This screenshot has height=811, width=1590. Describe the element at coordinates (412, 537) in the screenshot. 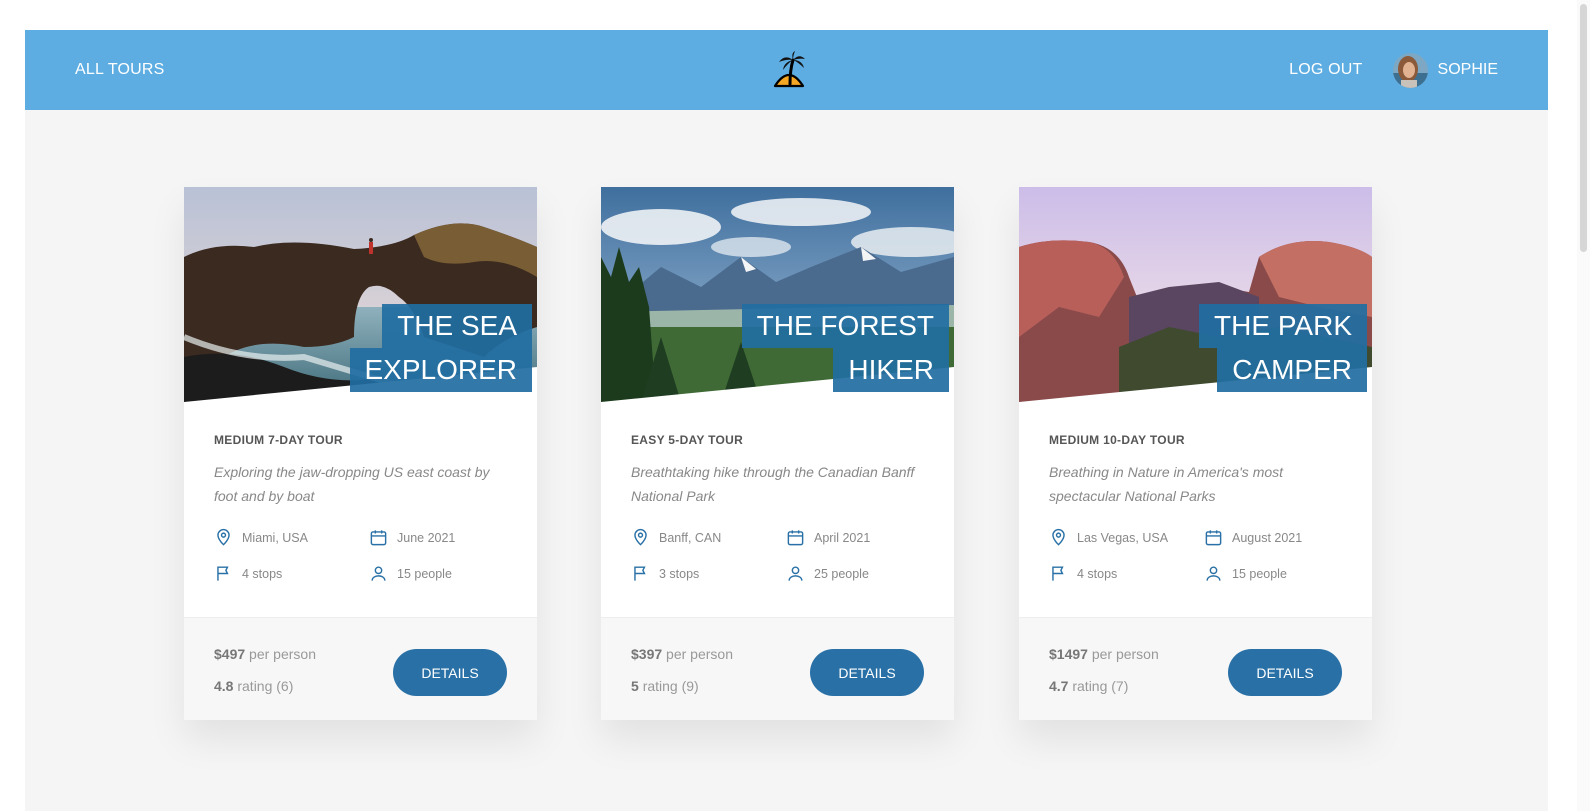

I see `tour-date: June 2021` at that location.